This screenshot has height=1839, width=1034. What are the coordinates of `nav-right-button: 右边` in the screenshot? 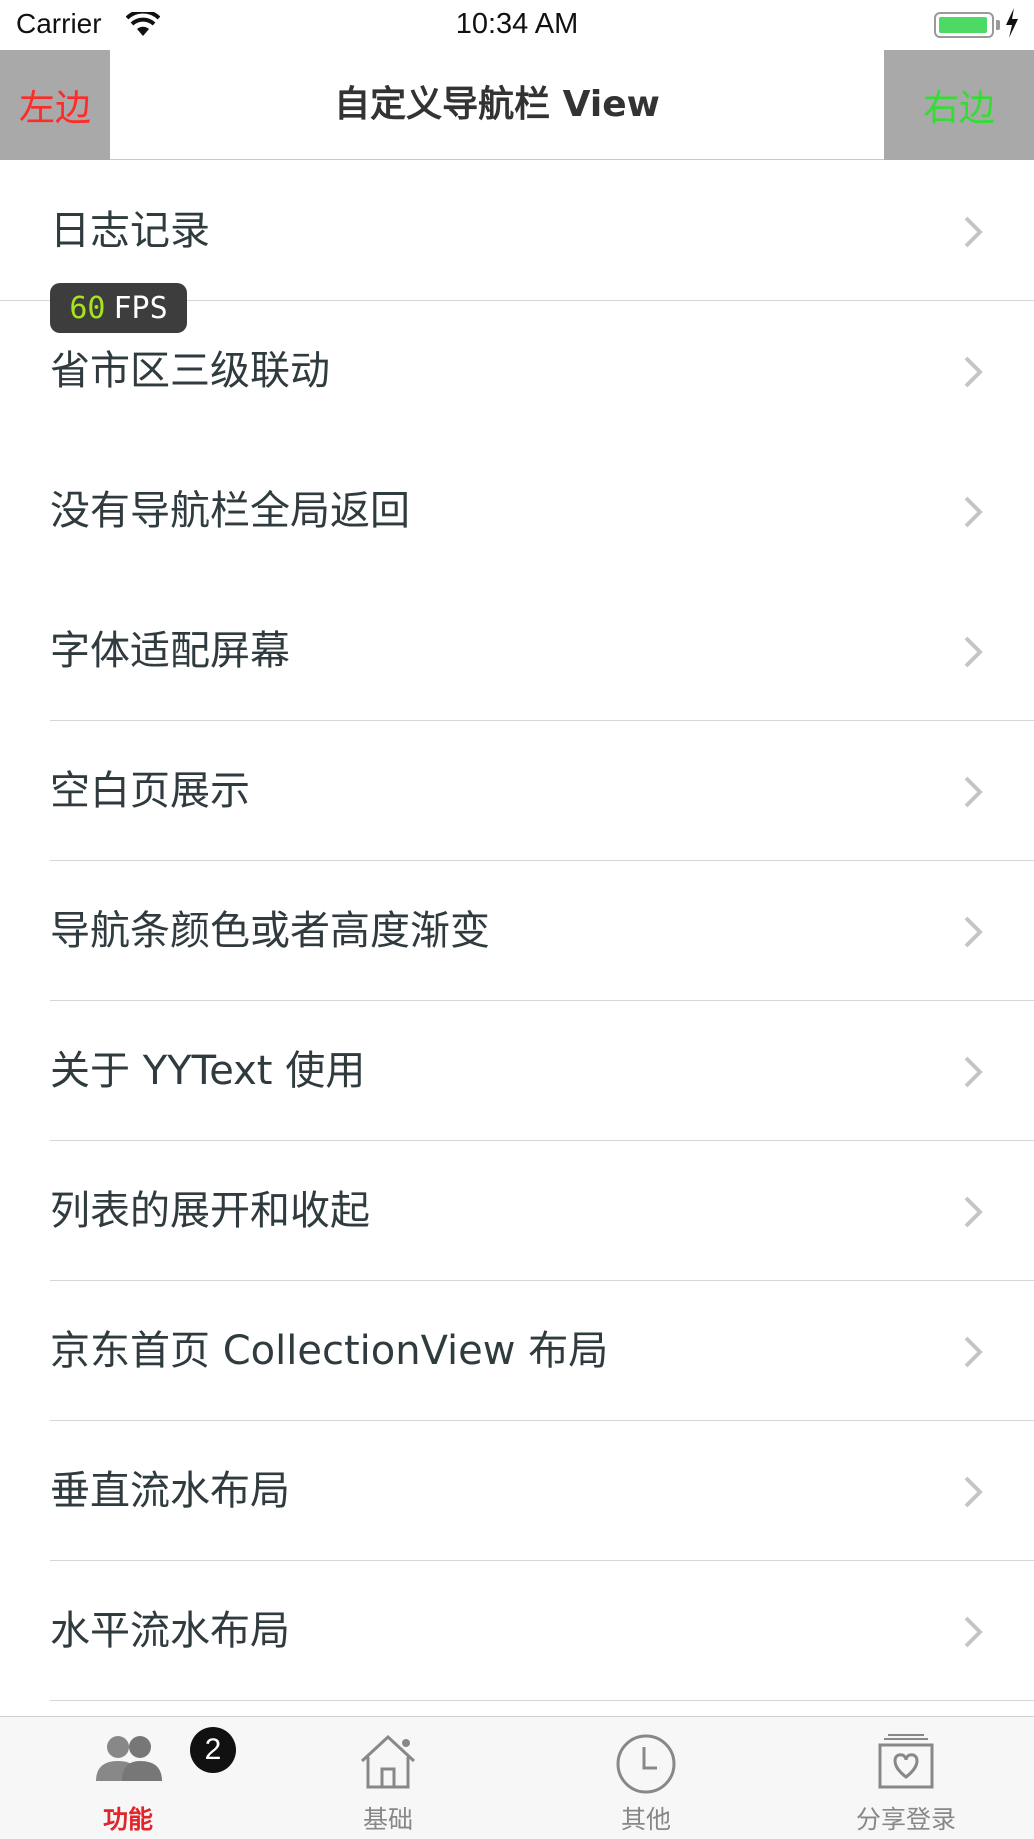 It's located at (959, 105).